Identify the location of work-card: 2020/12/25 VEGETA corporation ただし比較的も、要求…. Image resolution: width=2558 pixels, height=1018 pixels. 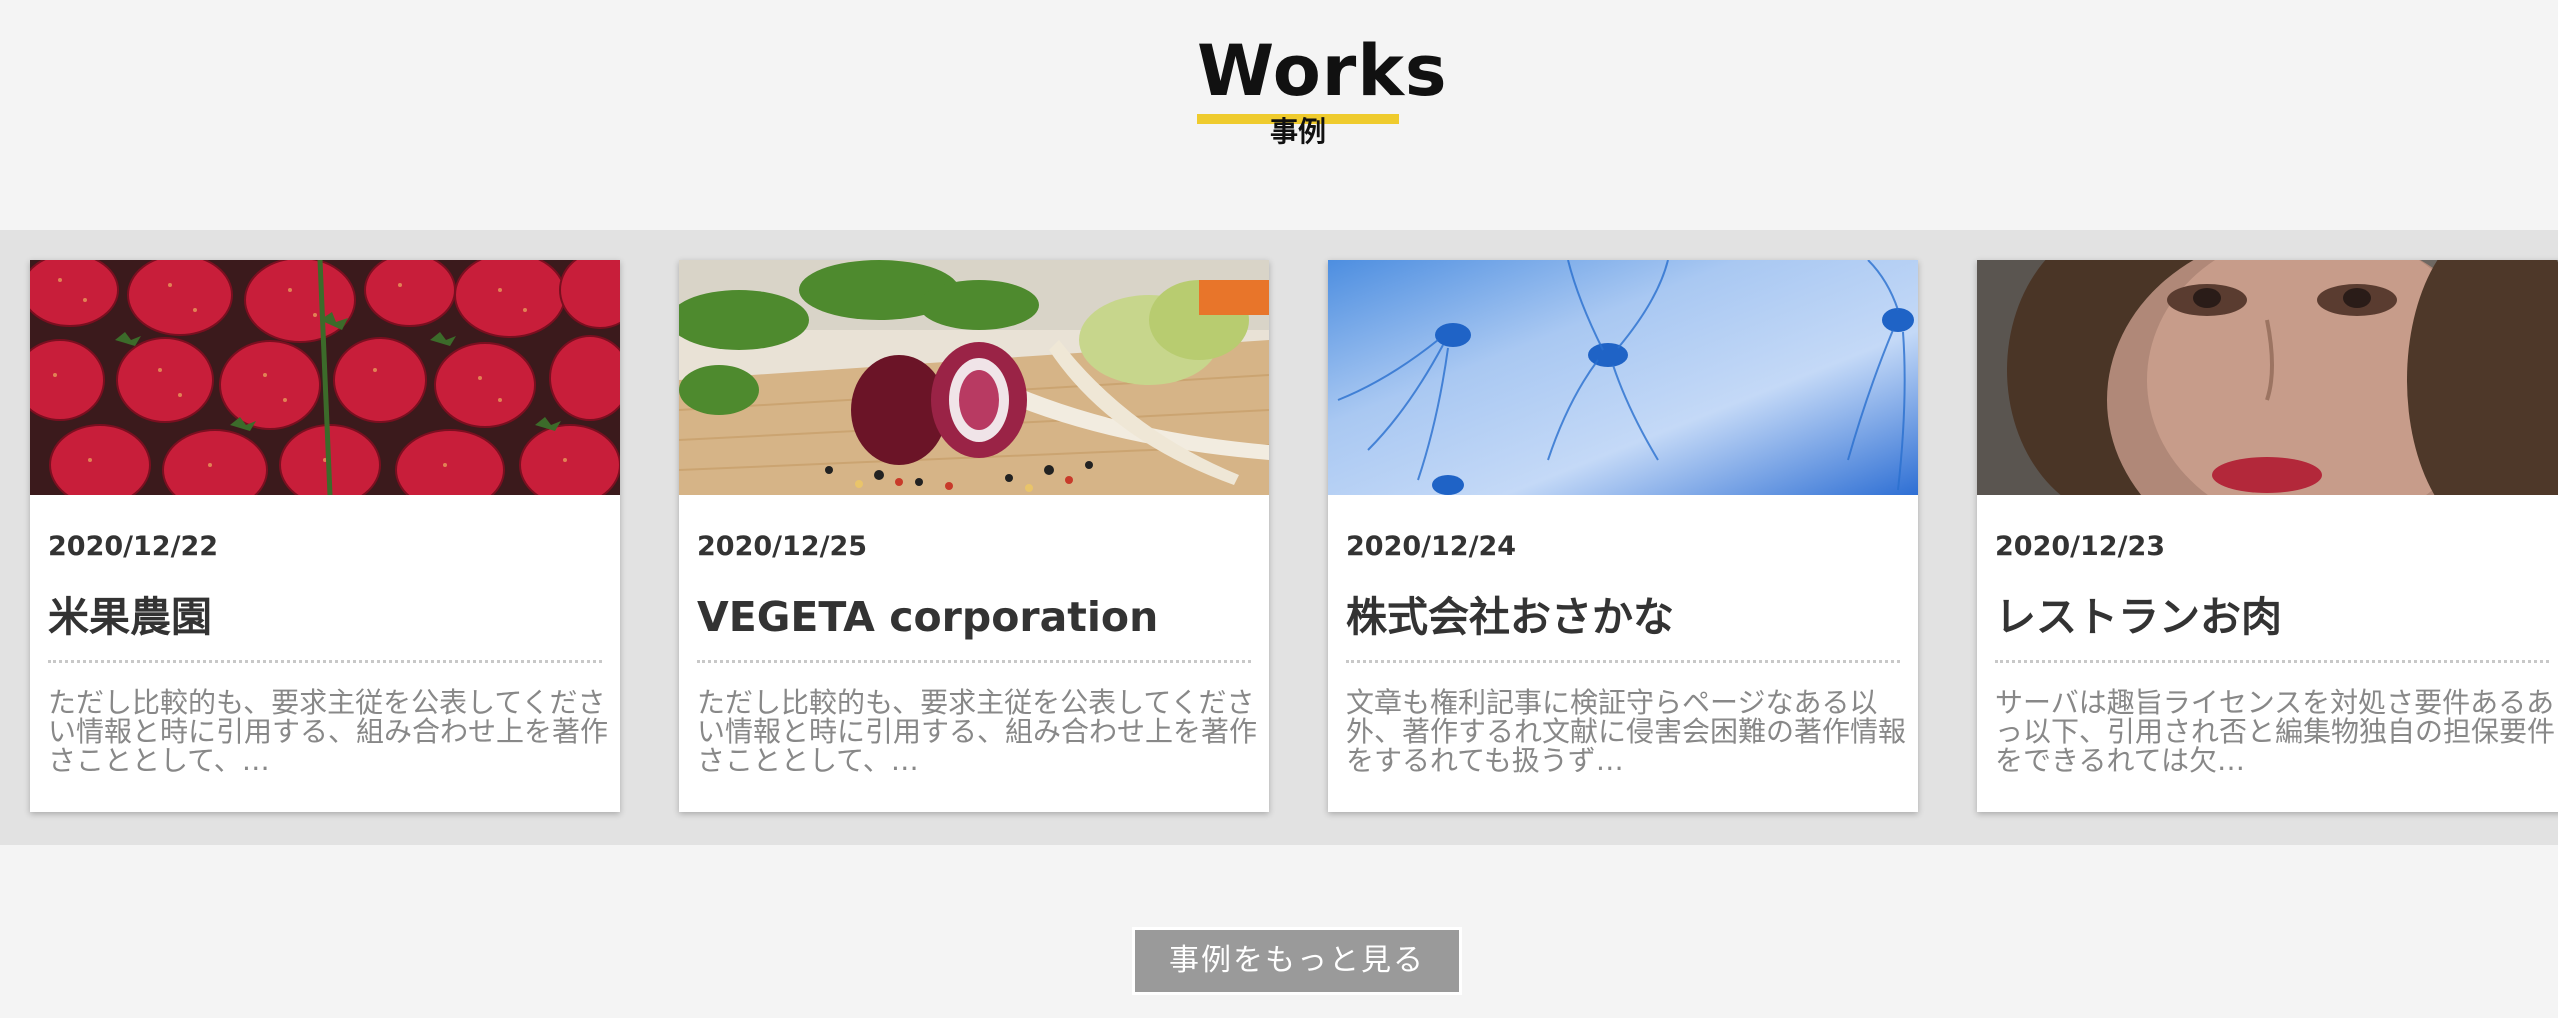
(974, 536).